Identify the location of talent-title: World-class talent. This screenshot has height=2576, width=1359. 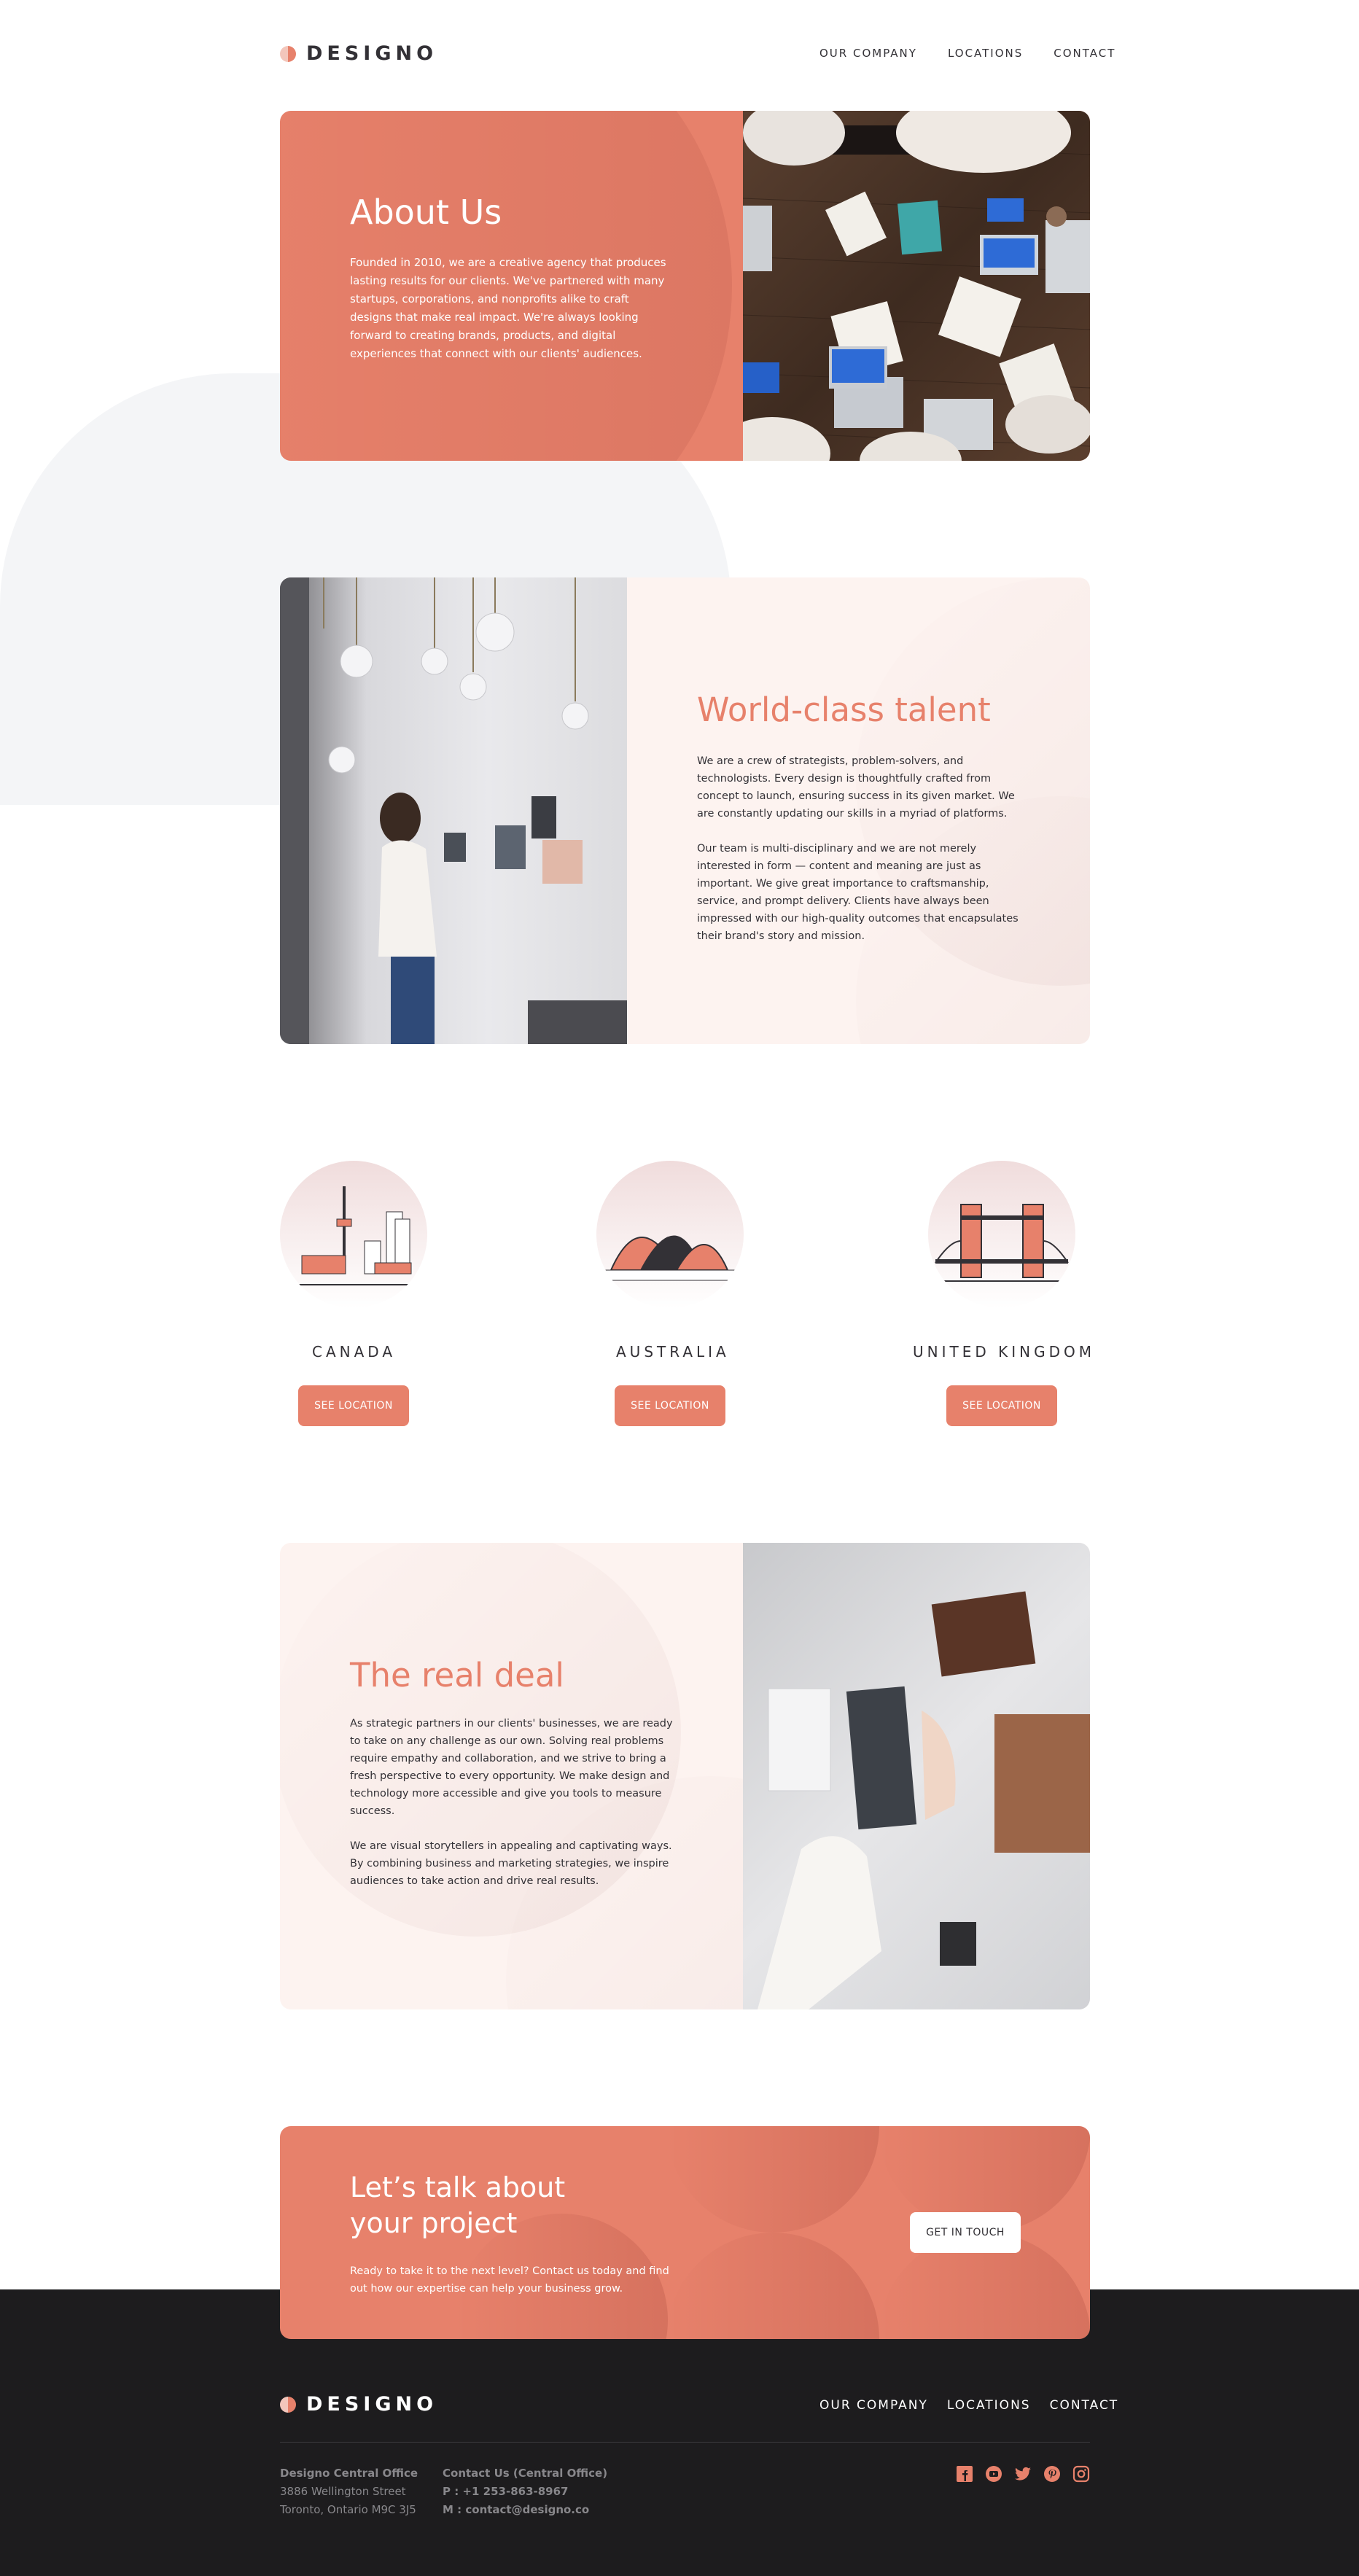
(844, 709).